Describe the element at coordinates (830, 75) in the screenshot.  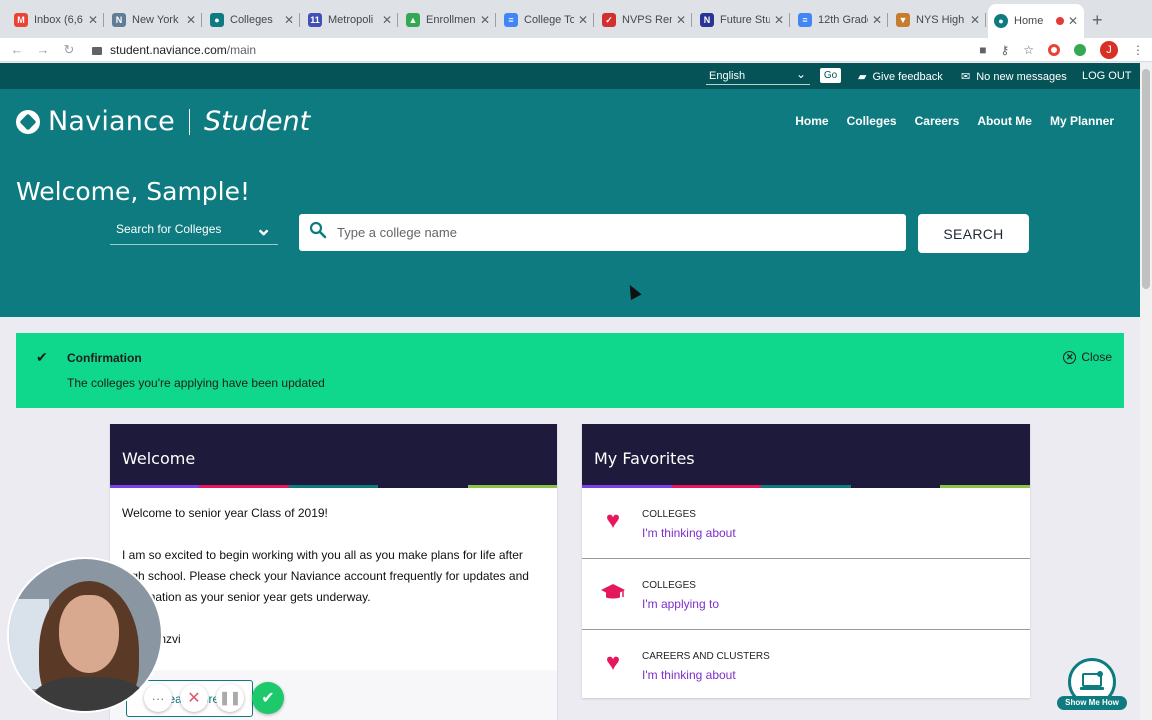
I see `language-go-button: Go` at that location.